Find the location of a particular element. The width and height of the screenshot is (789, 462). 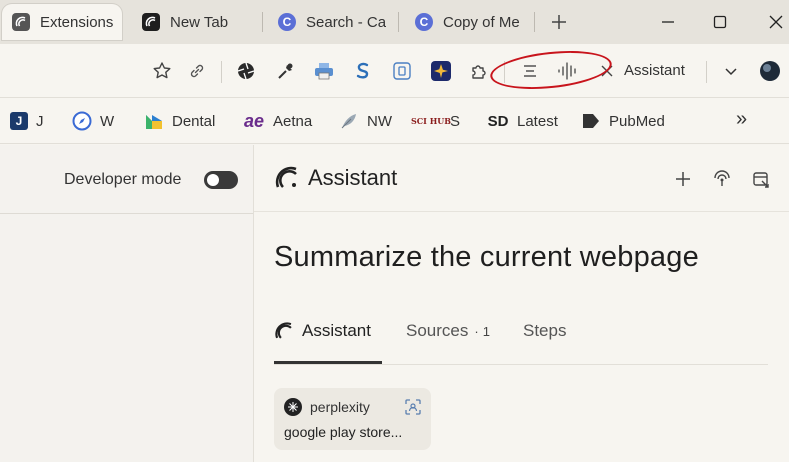

active-tab-indicator is located at coordinates (328, 362).